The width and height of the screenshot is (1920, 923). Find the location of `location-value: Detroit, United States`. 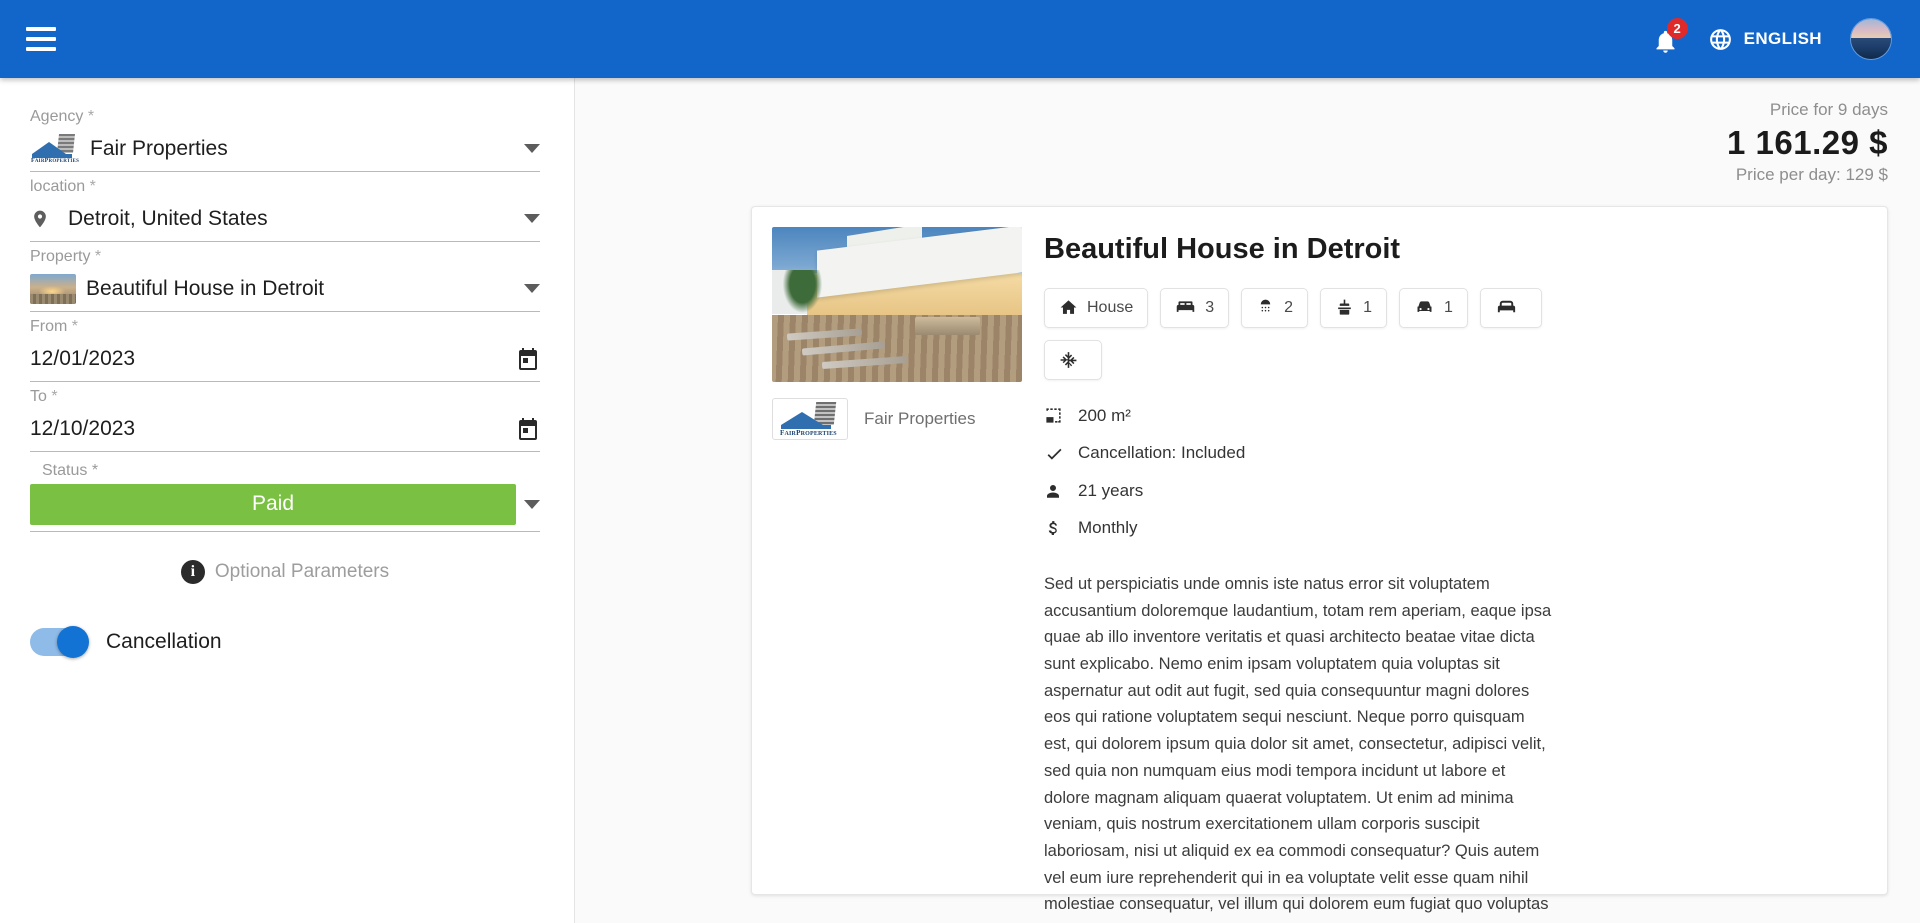

location-value: Detroit, United States is located at coordinates (168, 218).